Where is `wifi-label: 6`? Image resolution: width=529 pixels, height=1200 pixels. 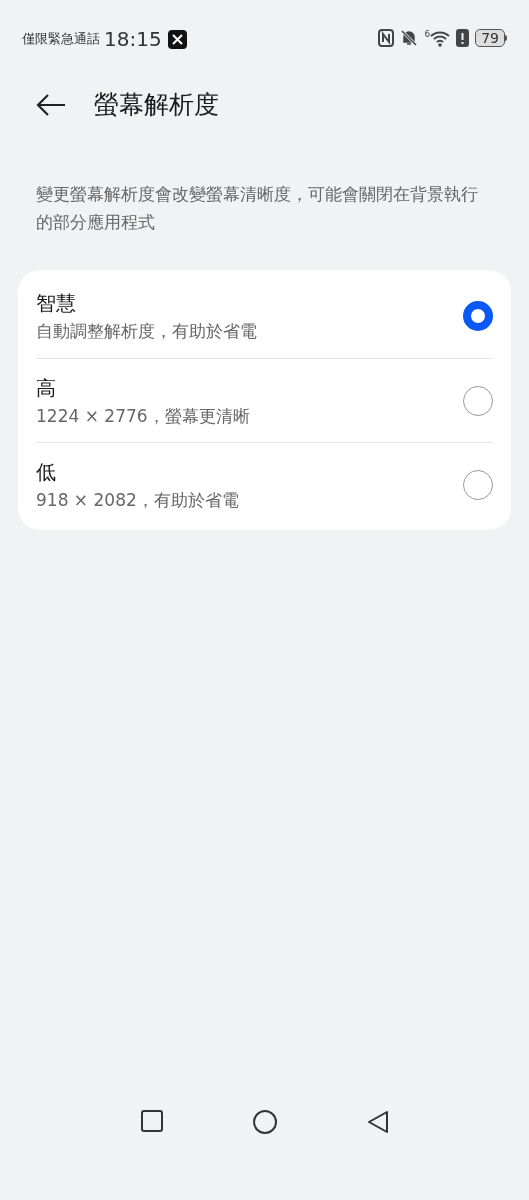
wifi-label: 6 is located at coordinates (427, 34).